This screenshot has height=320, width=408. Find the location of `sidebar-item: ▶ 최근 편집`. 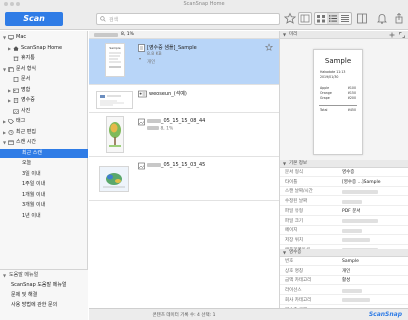

sidebar-item: ▶ 최근 편집 is located at coordinates (44, 132).